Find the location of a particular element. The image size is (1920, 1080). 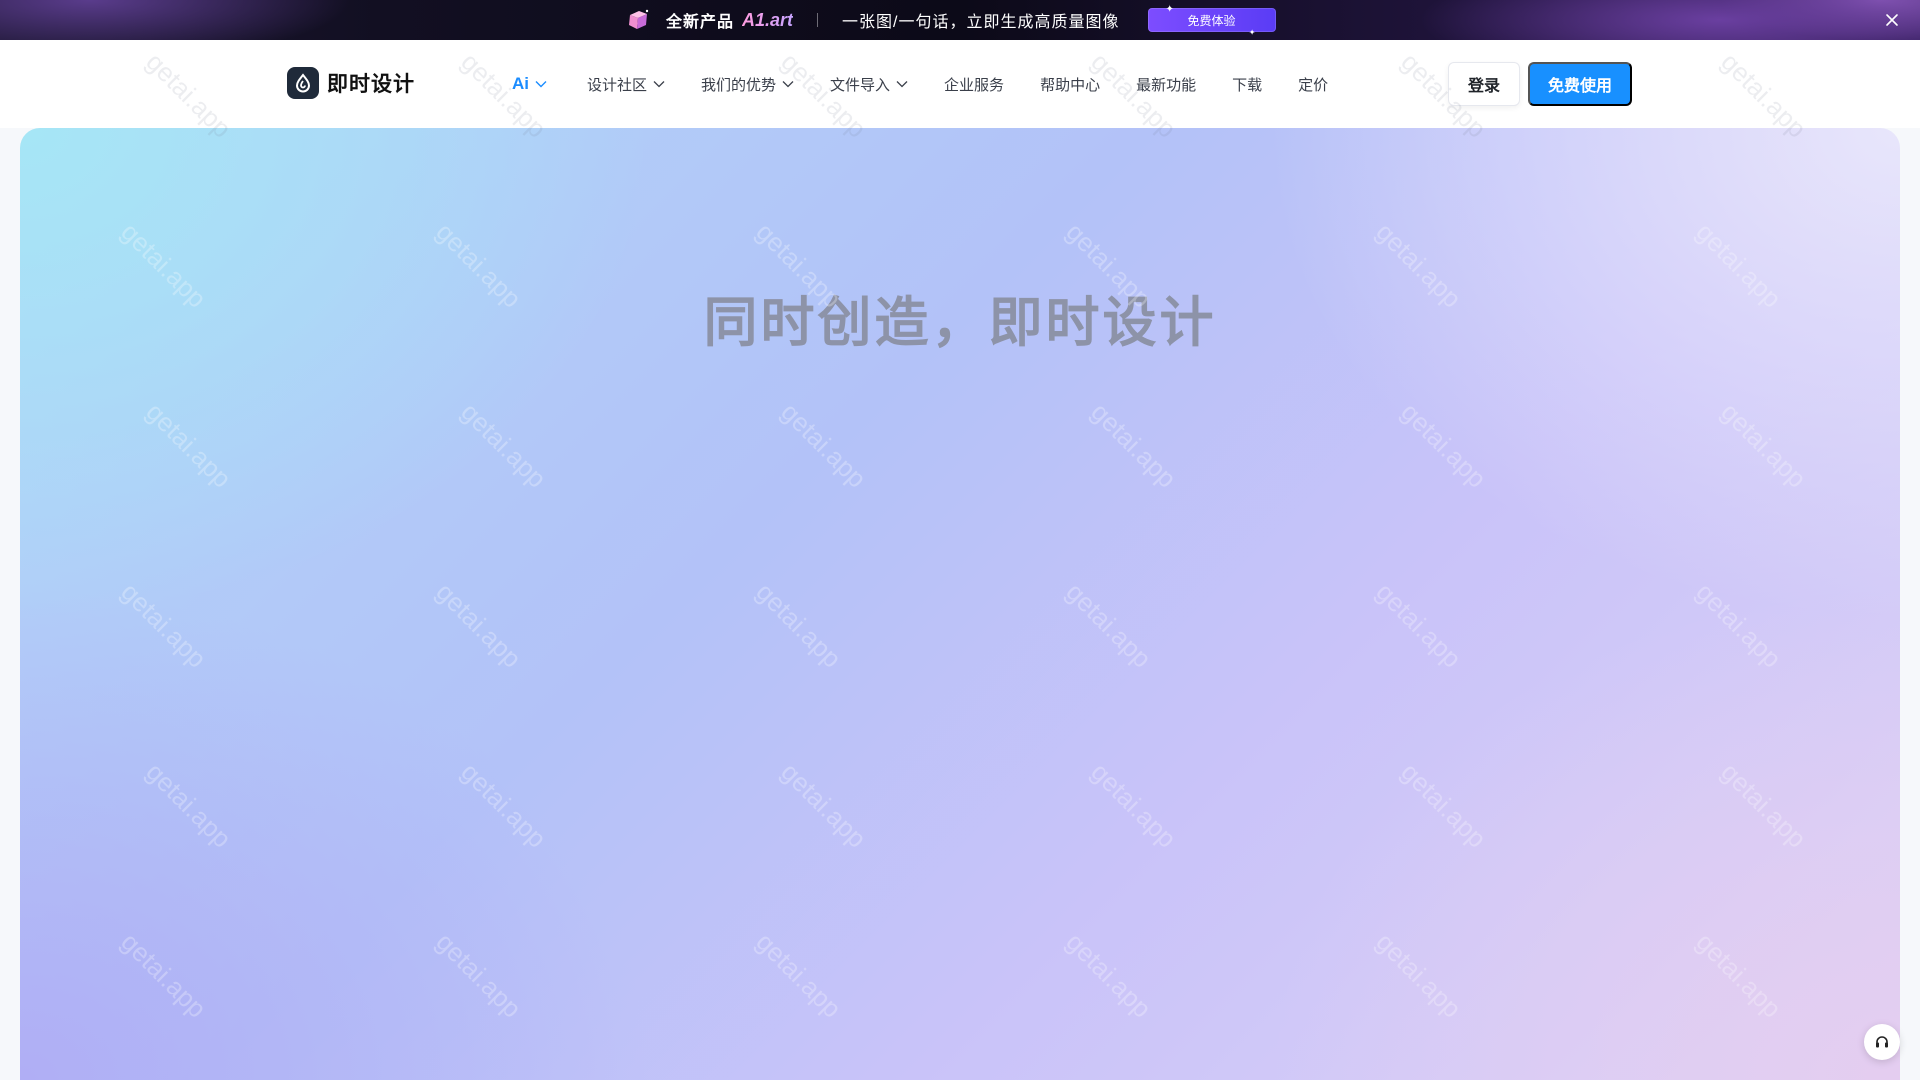

hero-title: 同时创造，即时设计 is located at coordinates (960, 323).